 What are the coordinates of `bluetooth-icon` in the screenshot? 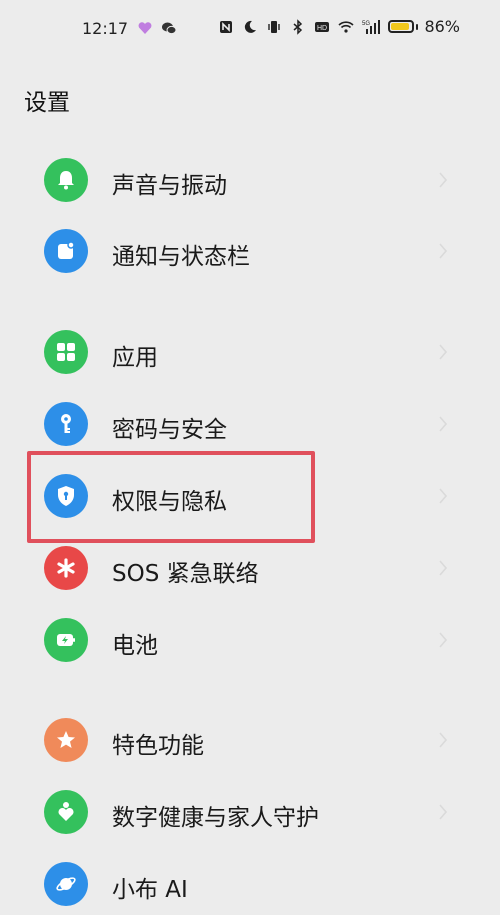 It's located at (298, 26).